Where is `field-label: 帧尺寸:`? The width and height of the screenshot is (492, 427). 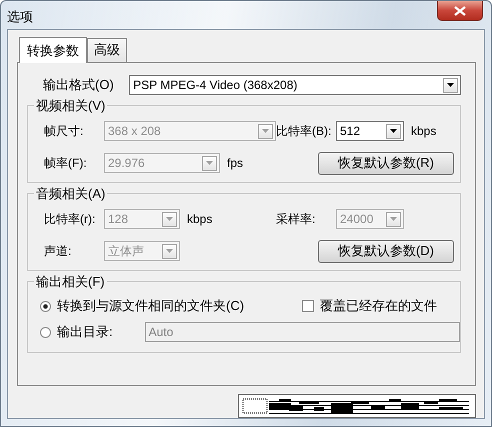
field-label: 帧尺寸: is located at coordinates (64, 131).